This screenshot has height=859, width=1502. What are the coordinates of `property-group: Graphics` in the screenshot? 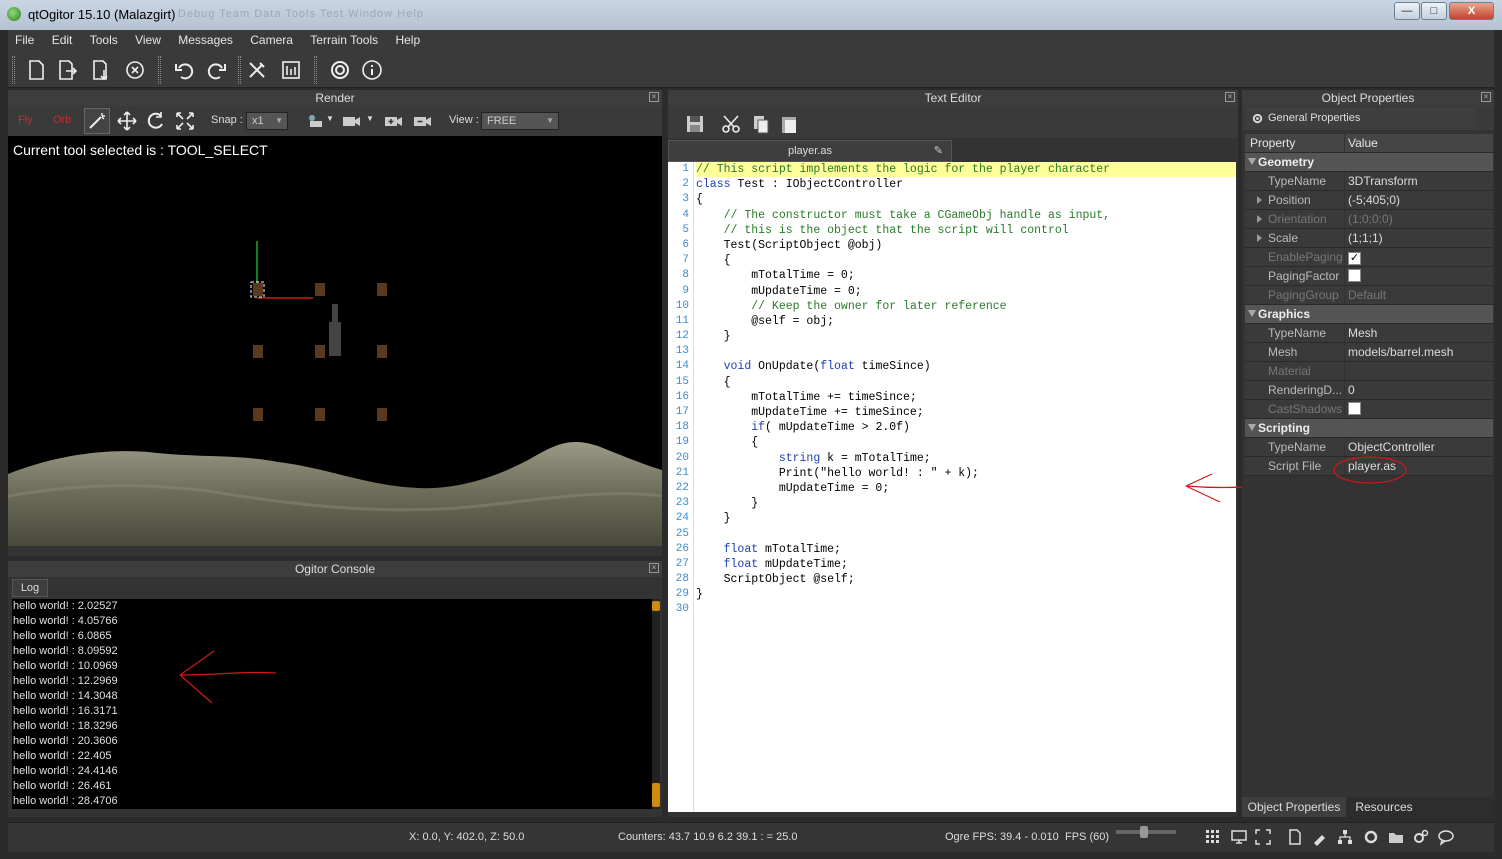 It's located at (1369, 314).